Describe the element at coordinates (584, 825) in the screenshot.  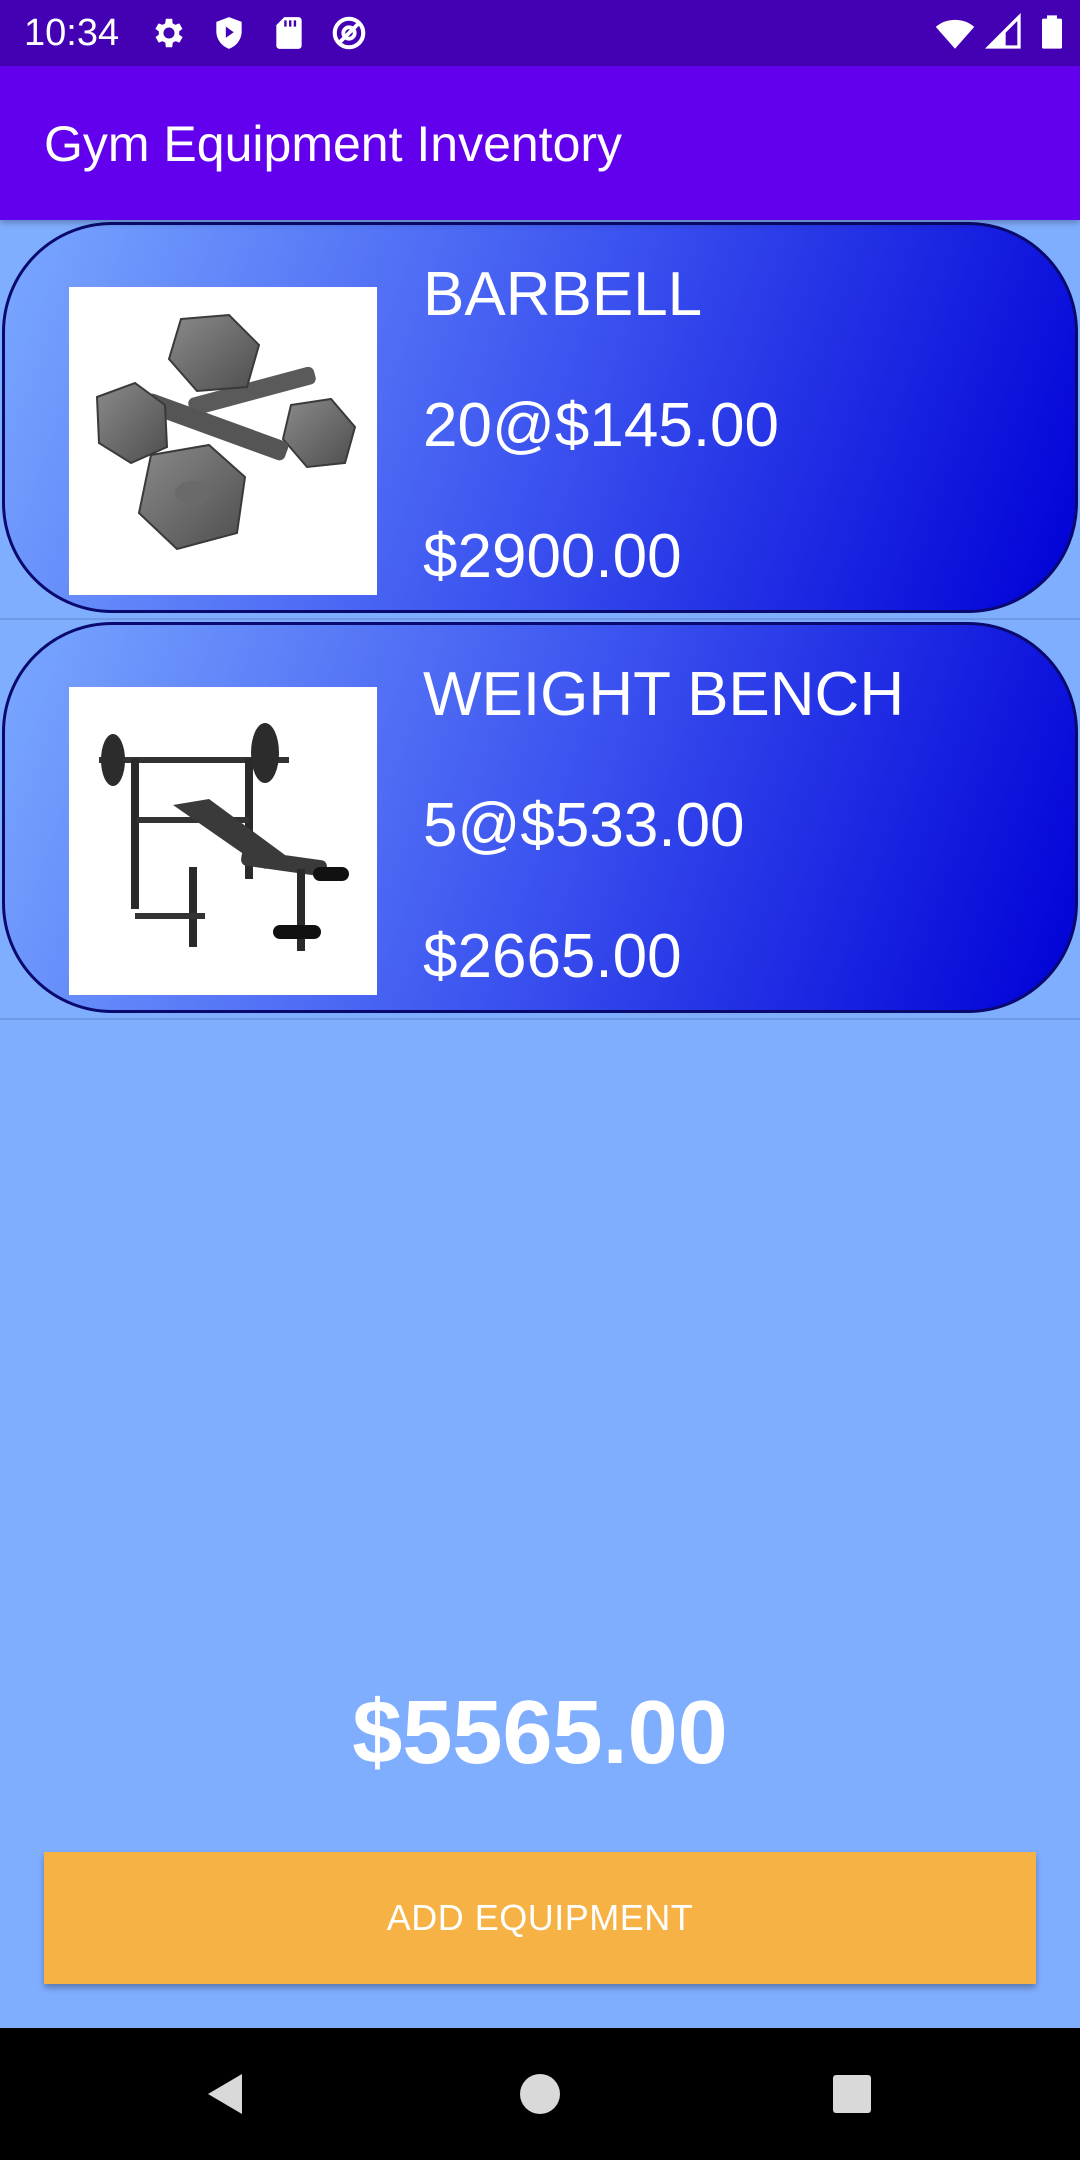
I see `item-quantity-price: 5@$533.00` at that location.